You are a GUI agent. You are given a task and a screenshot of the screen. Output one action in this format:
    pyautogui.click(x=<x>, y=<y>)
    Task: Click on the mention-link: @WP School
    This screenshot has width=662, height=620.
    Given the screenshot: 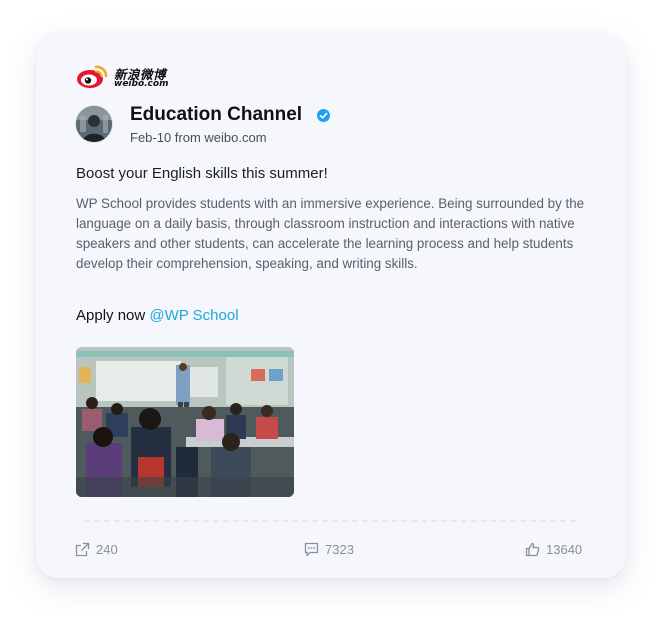 What is the action you would take?
    pyautogui.click(x=193, y=315)
    